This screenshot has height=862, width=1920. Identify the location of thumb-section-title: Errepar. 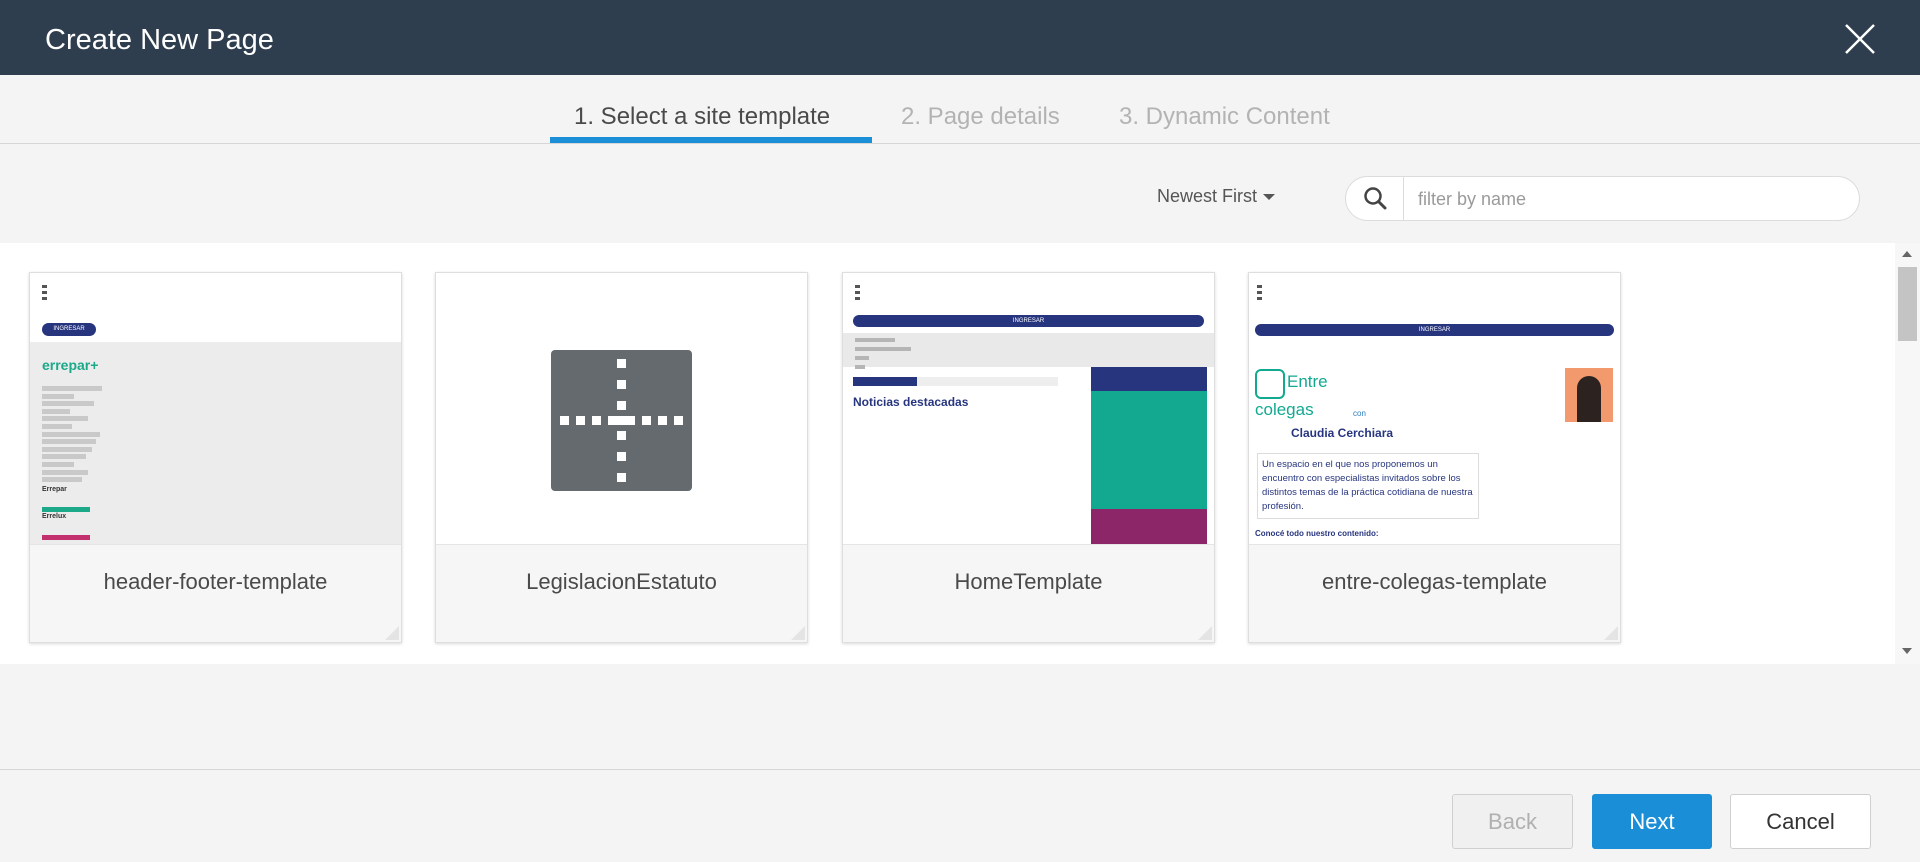
(54, 489).